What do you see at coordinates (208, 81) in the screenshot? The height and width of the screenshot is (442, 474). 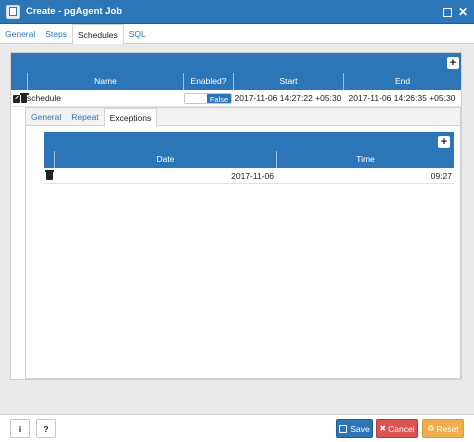 I see `column-enabled: Enabled?` at bounding box center [208, 81].